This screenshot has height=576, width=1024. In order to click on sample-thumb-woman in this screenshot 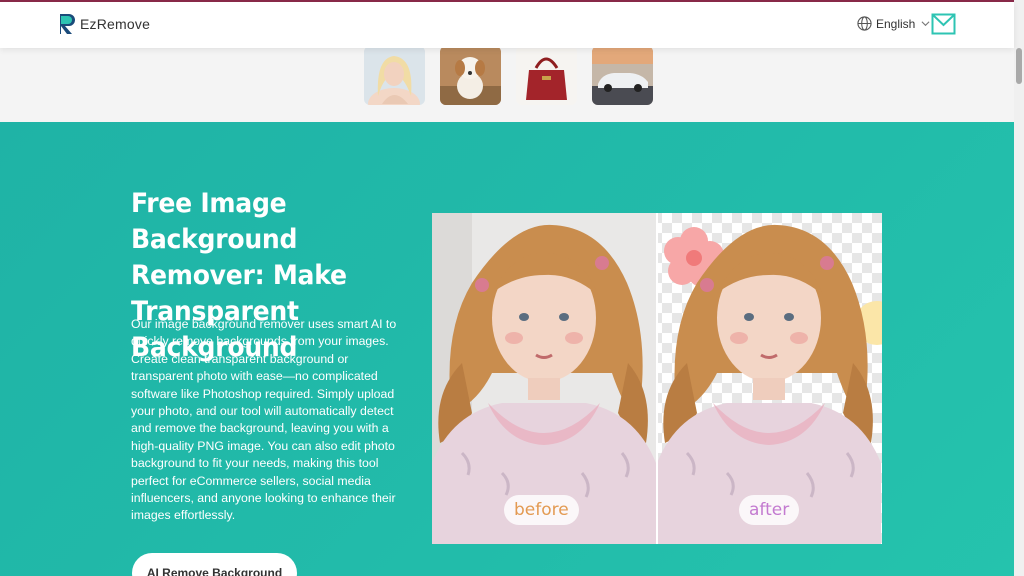, I will do `click(394, 75)`.